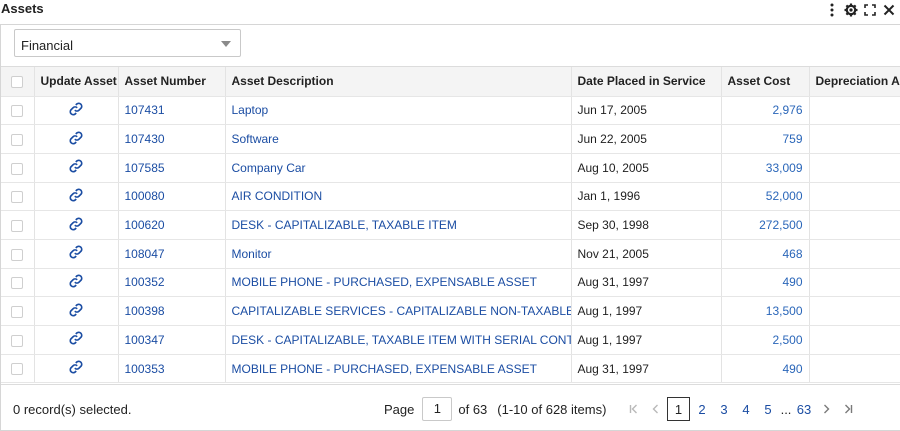  I want to click on column-header-description: Asset Description, so click(398, 82).